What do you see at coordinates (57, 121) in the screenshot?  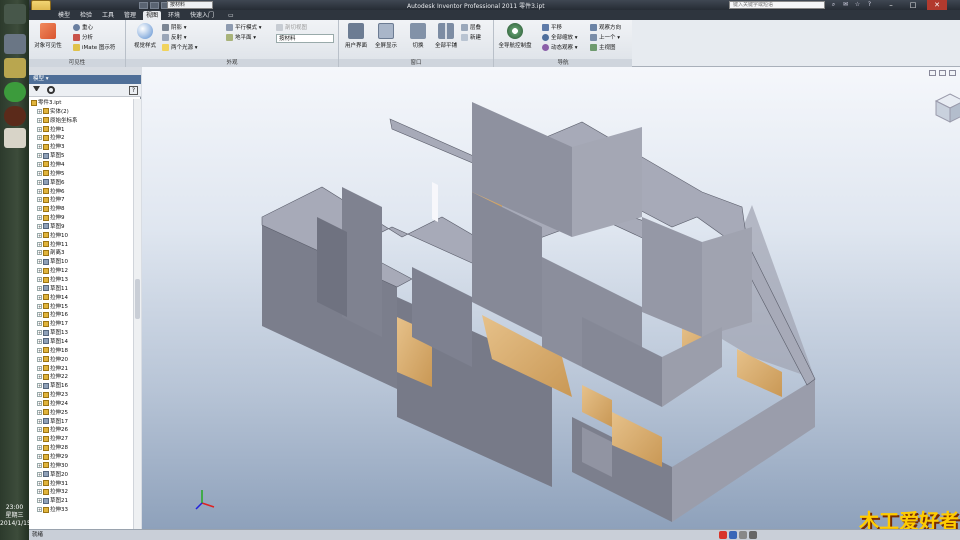 I see `browser-tree-item: + 原始坐标系` at bounding box center [57, 121].